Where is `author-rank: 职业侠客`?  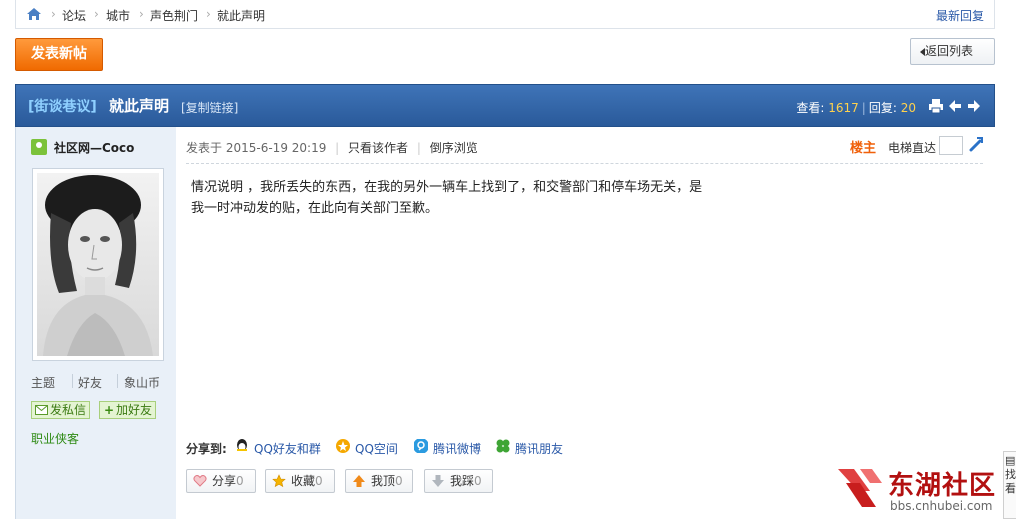 author-rank: 职业侠客 is located at coordinates (55, 438).